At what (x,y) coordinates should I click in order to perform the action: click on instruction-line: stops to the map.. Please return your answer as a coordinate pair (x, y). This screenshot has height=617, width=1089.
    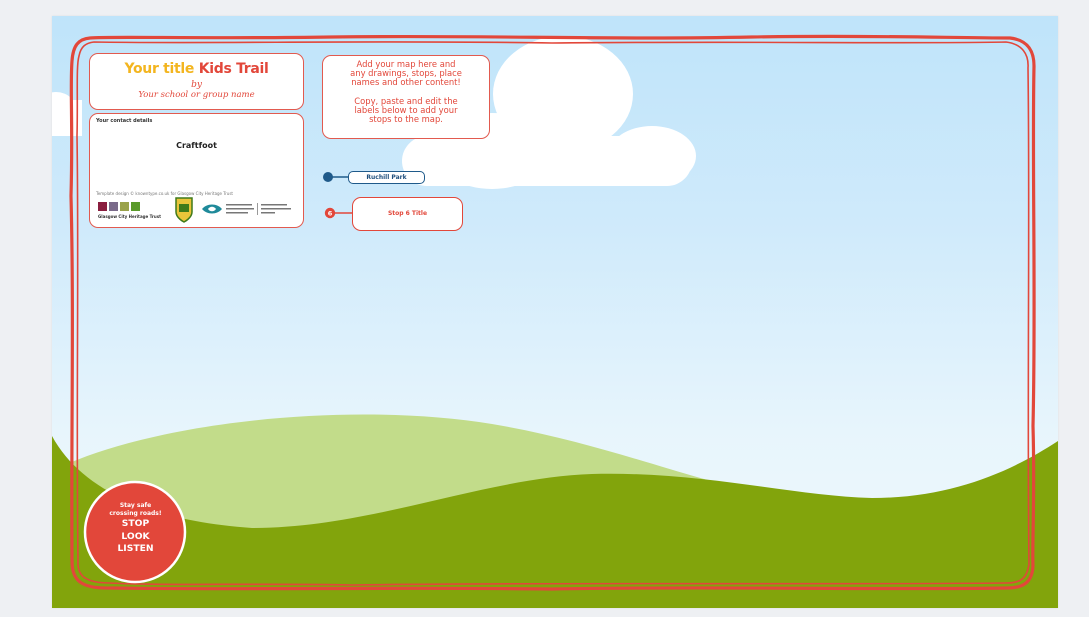
    Looking at the image, I should click on (406, 119).